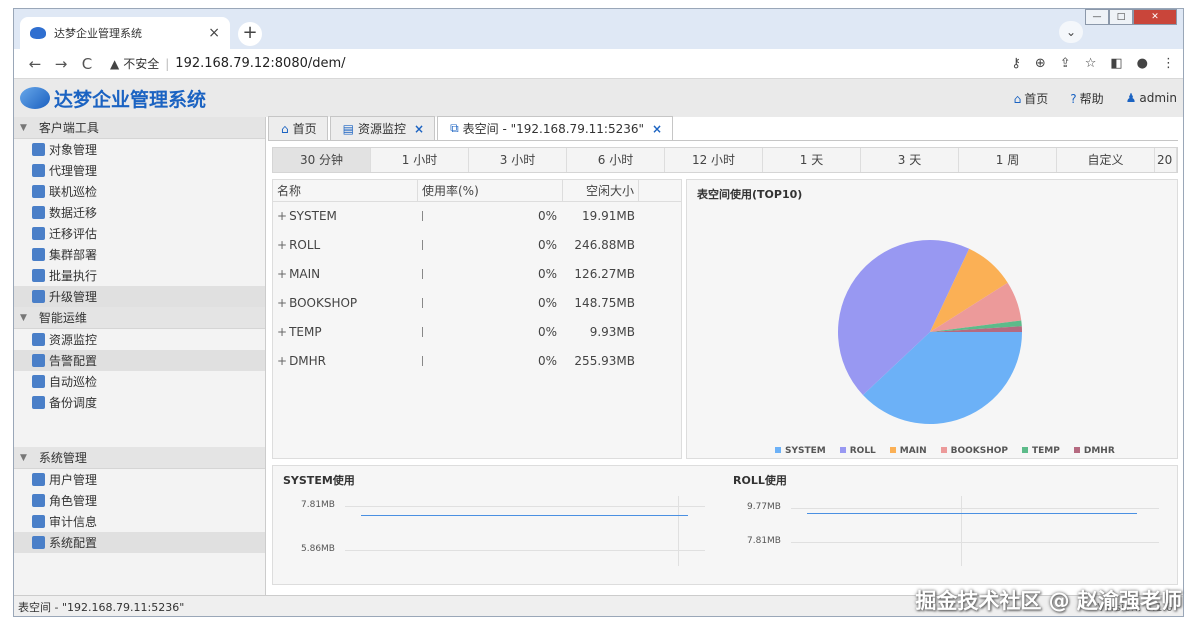 The width and height of the screenshot is (1192, 625). I want to click on reload-icon: C, so click(87, 64).